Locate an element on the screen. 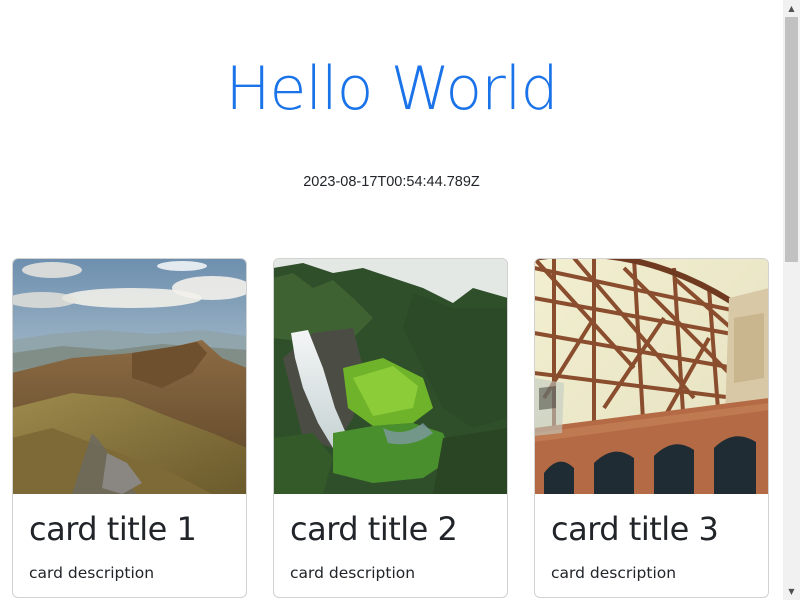 The height and width of the screenshot is (600, 800). scroll-up-arrow-icon: ▲ is located at coordinates (791, 8).